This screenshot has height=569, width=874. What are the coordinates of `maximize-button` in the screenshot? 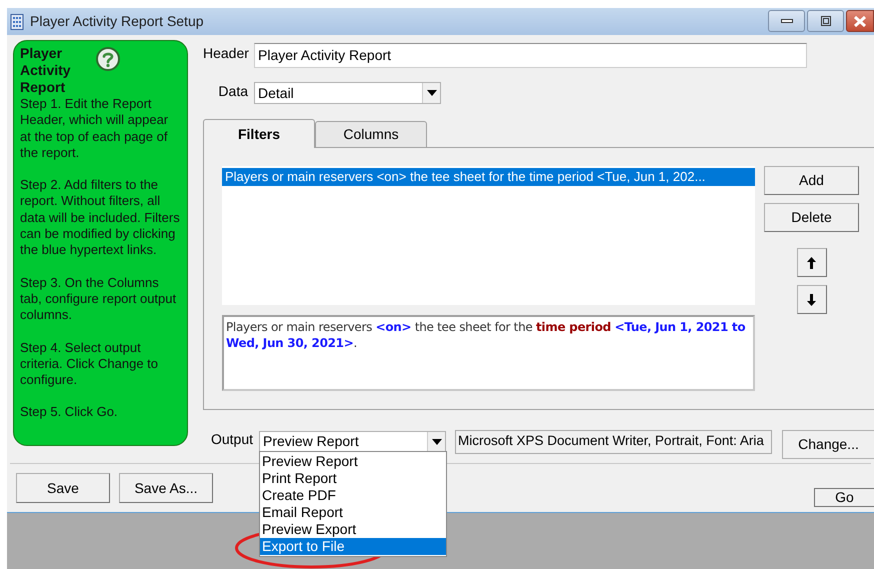 It's located at (825, 21).